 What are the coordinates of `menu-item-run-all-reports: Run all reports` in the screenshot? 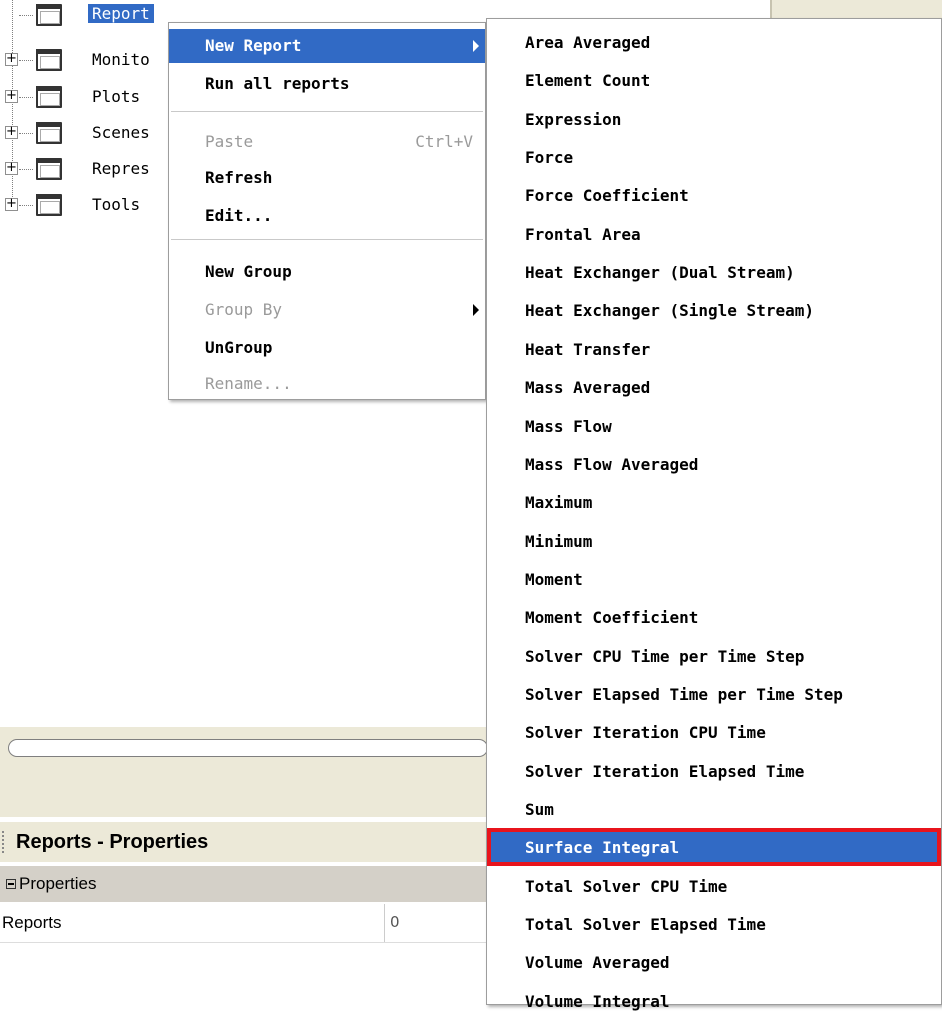 It's located at (327, 84).